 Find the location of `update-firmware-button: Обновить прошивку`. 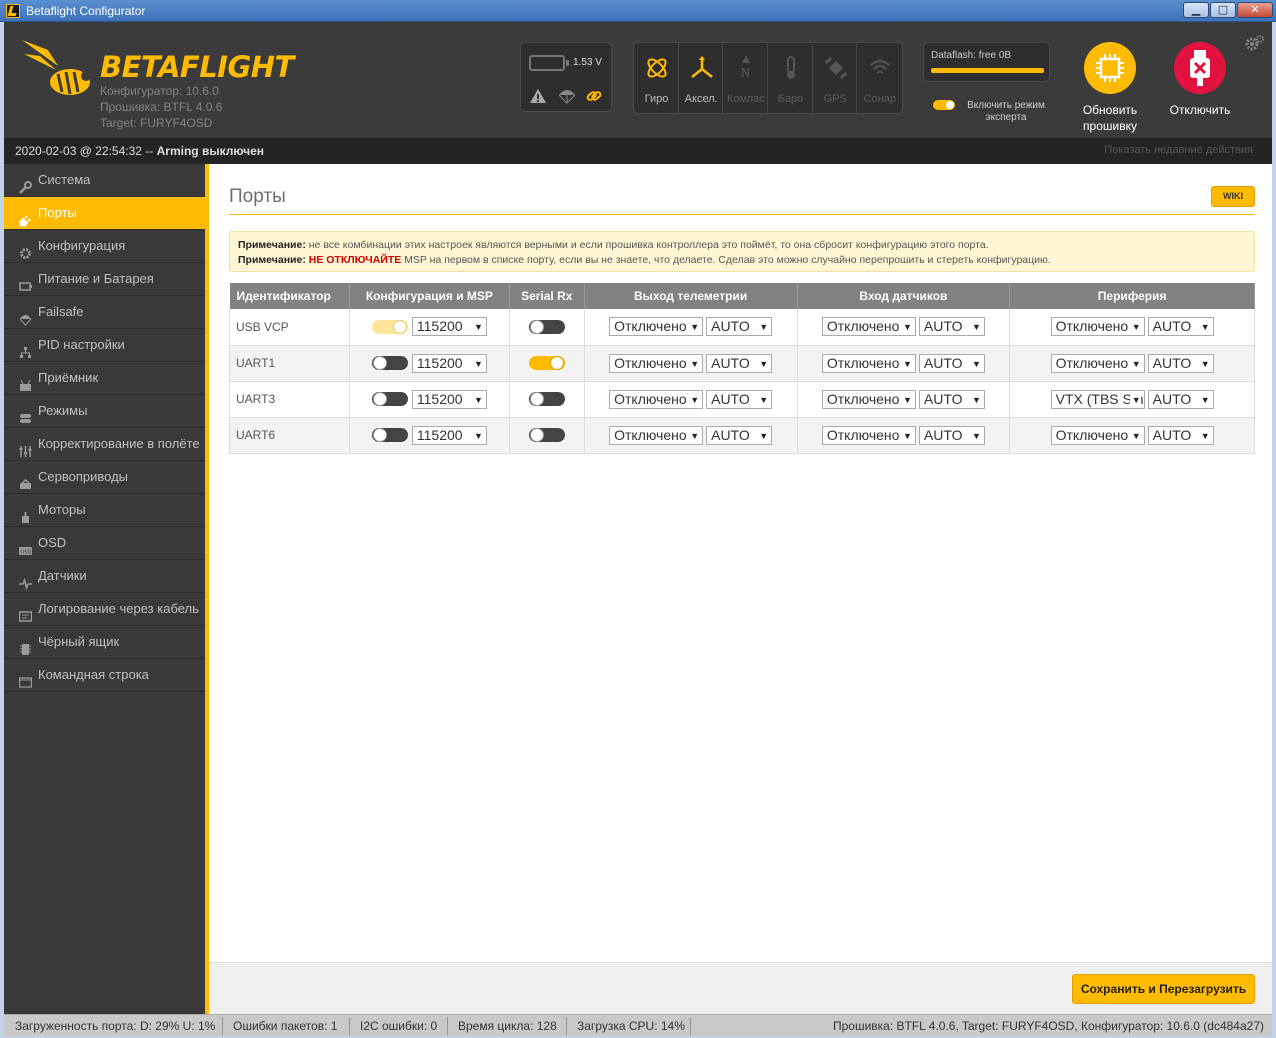

update-firmware-button: Обновить прошивку is located at coordinates (1110, 90).